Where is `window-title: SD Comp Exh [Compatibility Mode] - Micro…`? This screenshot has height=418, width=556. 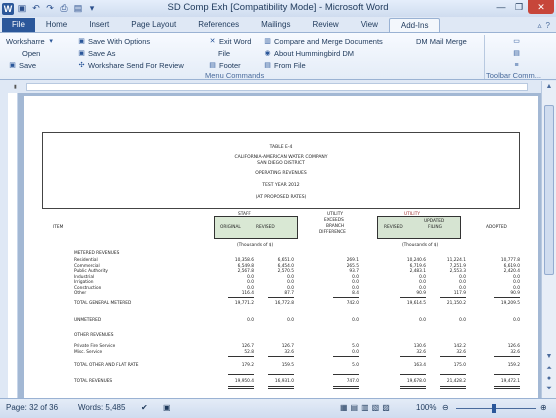
window-title: SD Comp Exh [Compatibility Mode] - Micro… is located at coordinates (278, 7).